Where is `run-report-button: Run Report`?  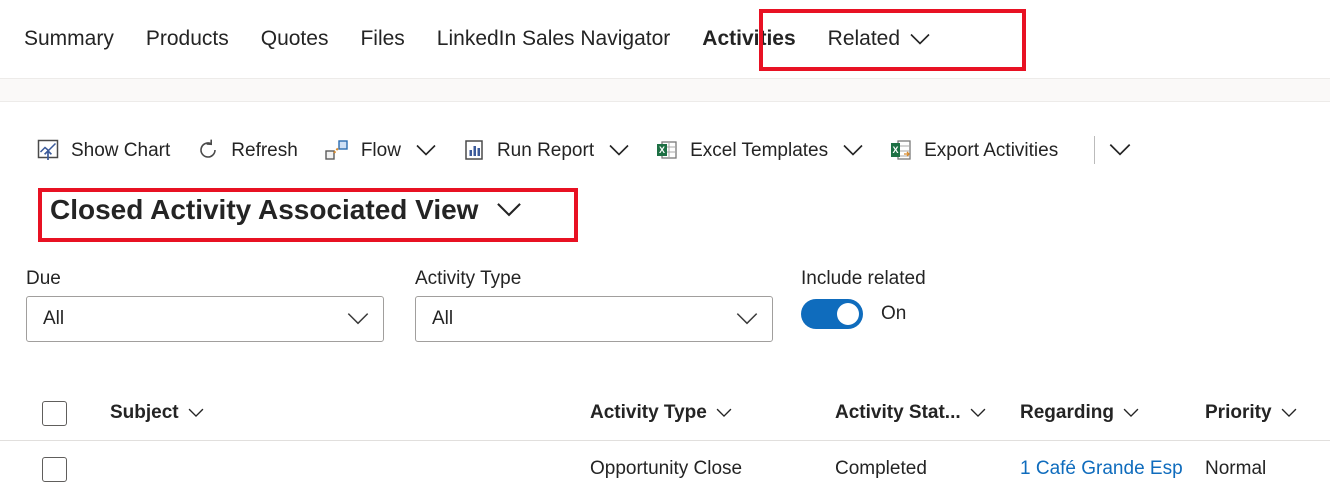
run-report-button: Run Report is located at coordinates (545, 150).